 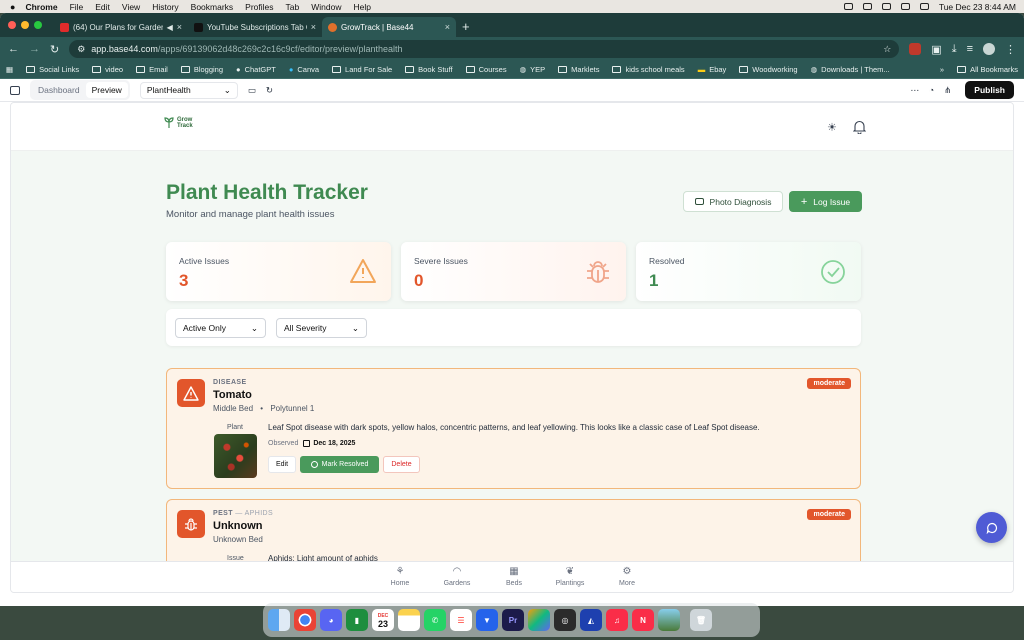 What do you see at coordinates (832, 127) in the screenshot?
I see `theme-toggle-icon: ☀` at bounding box center [832, 127].